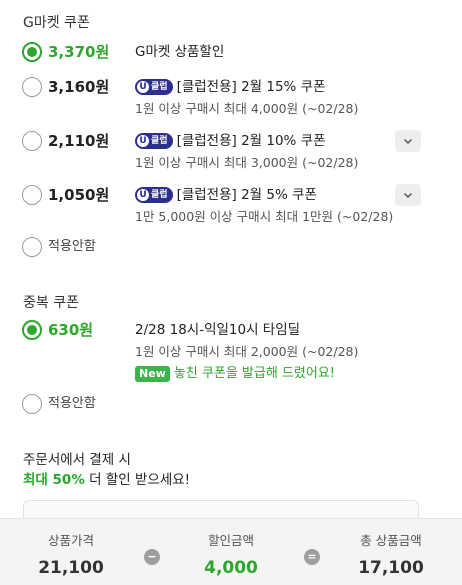  I want to click on payment-promo-highlight: 최대 50%, so click(54, 480).